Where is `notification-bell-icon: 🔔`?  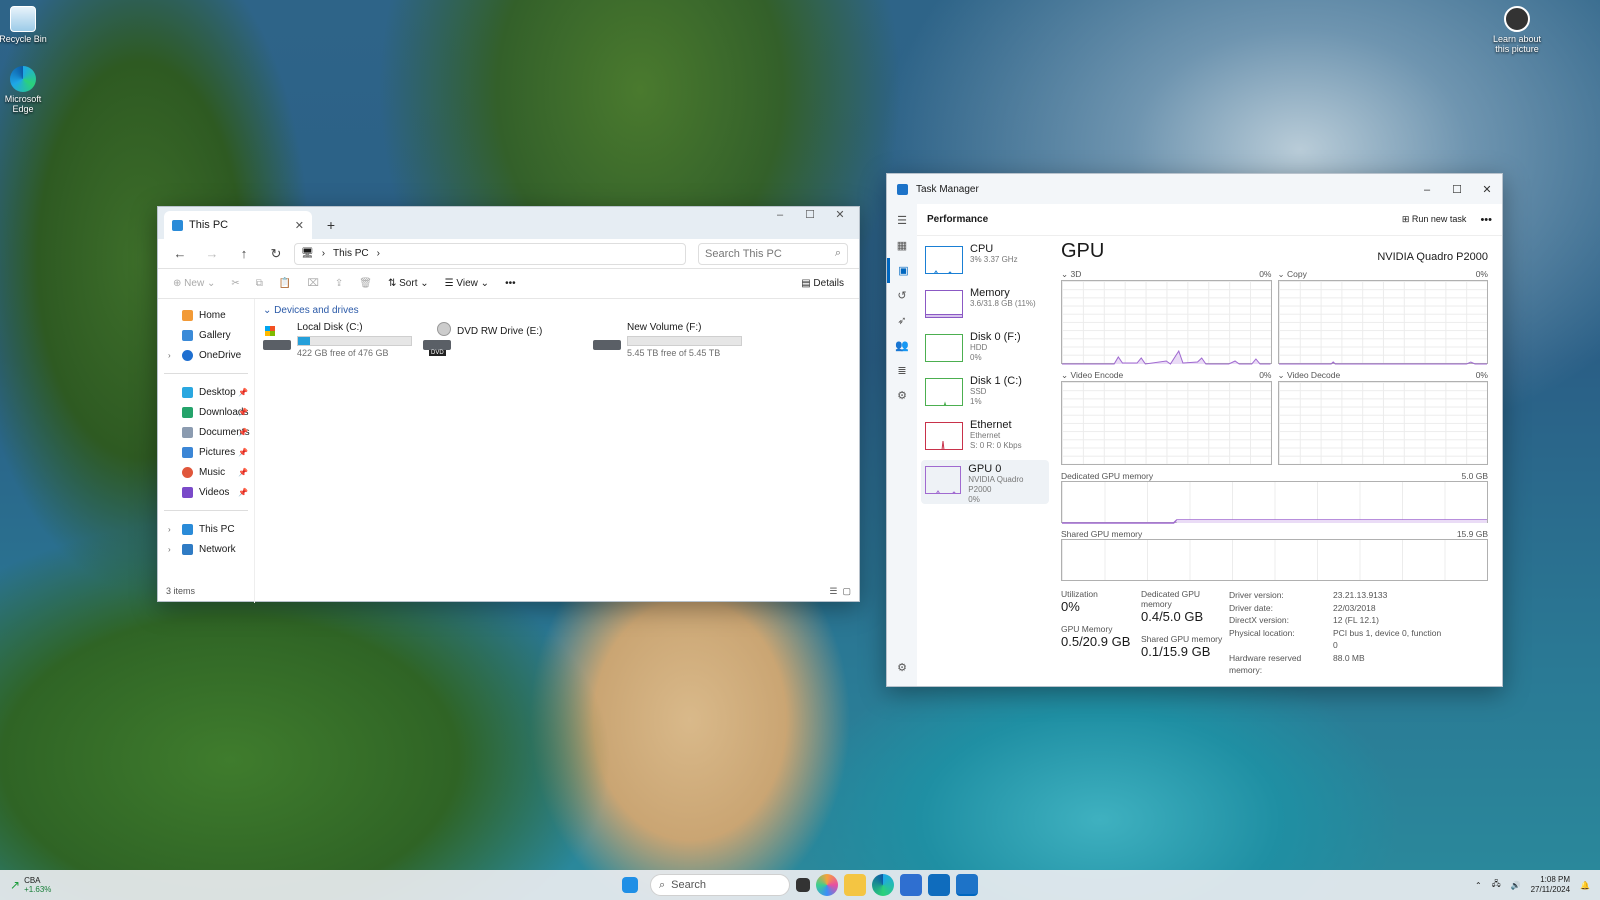
notification-bell-icon: 🔔 is located at coordinates (1585, 885).